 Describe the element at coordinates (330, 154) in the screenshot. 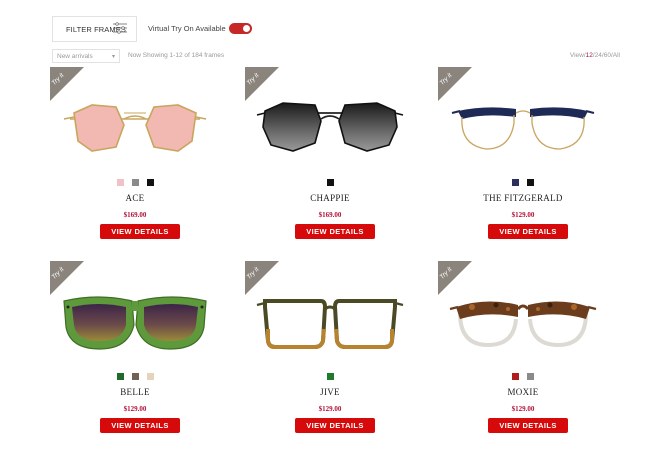

I see `product-card: Try it CHAPPIE $169.00 VIEW DETAILS` at that location.